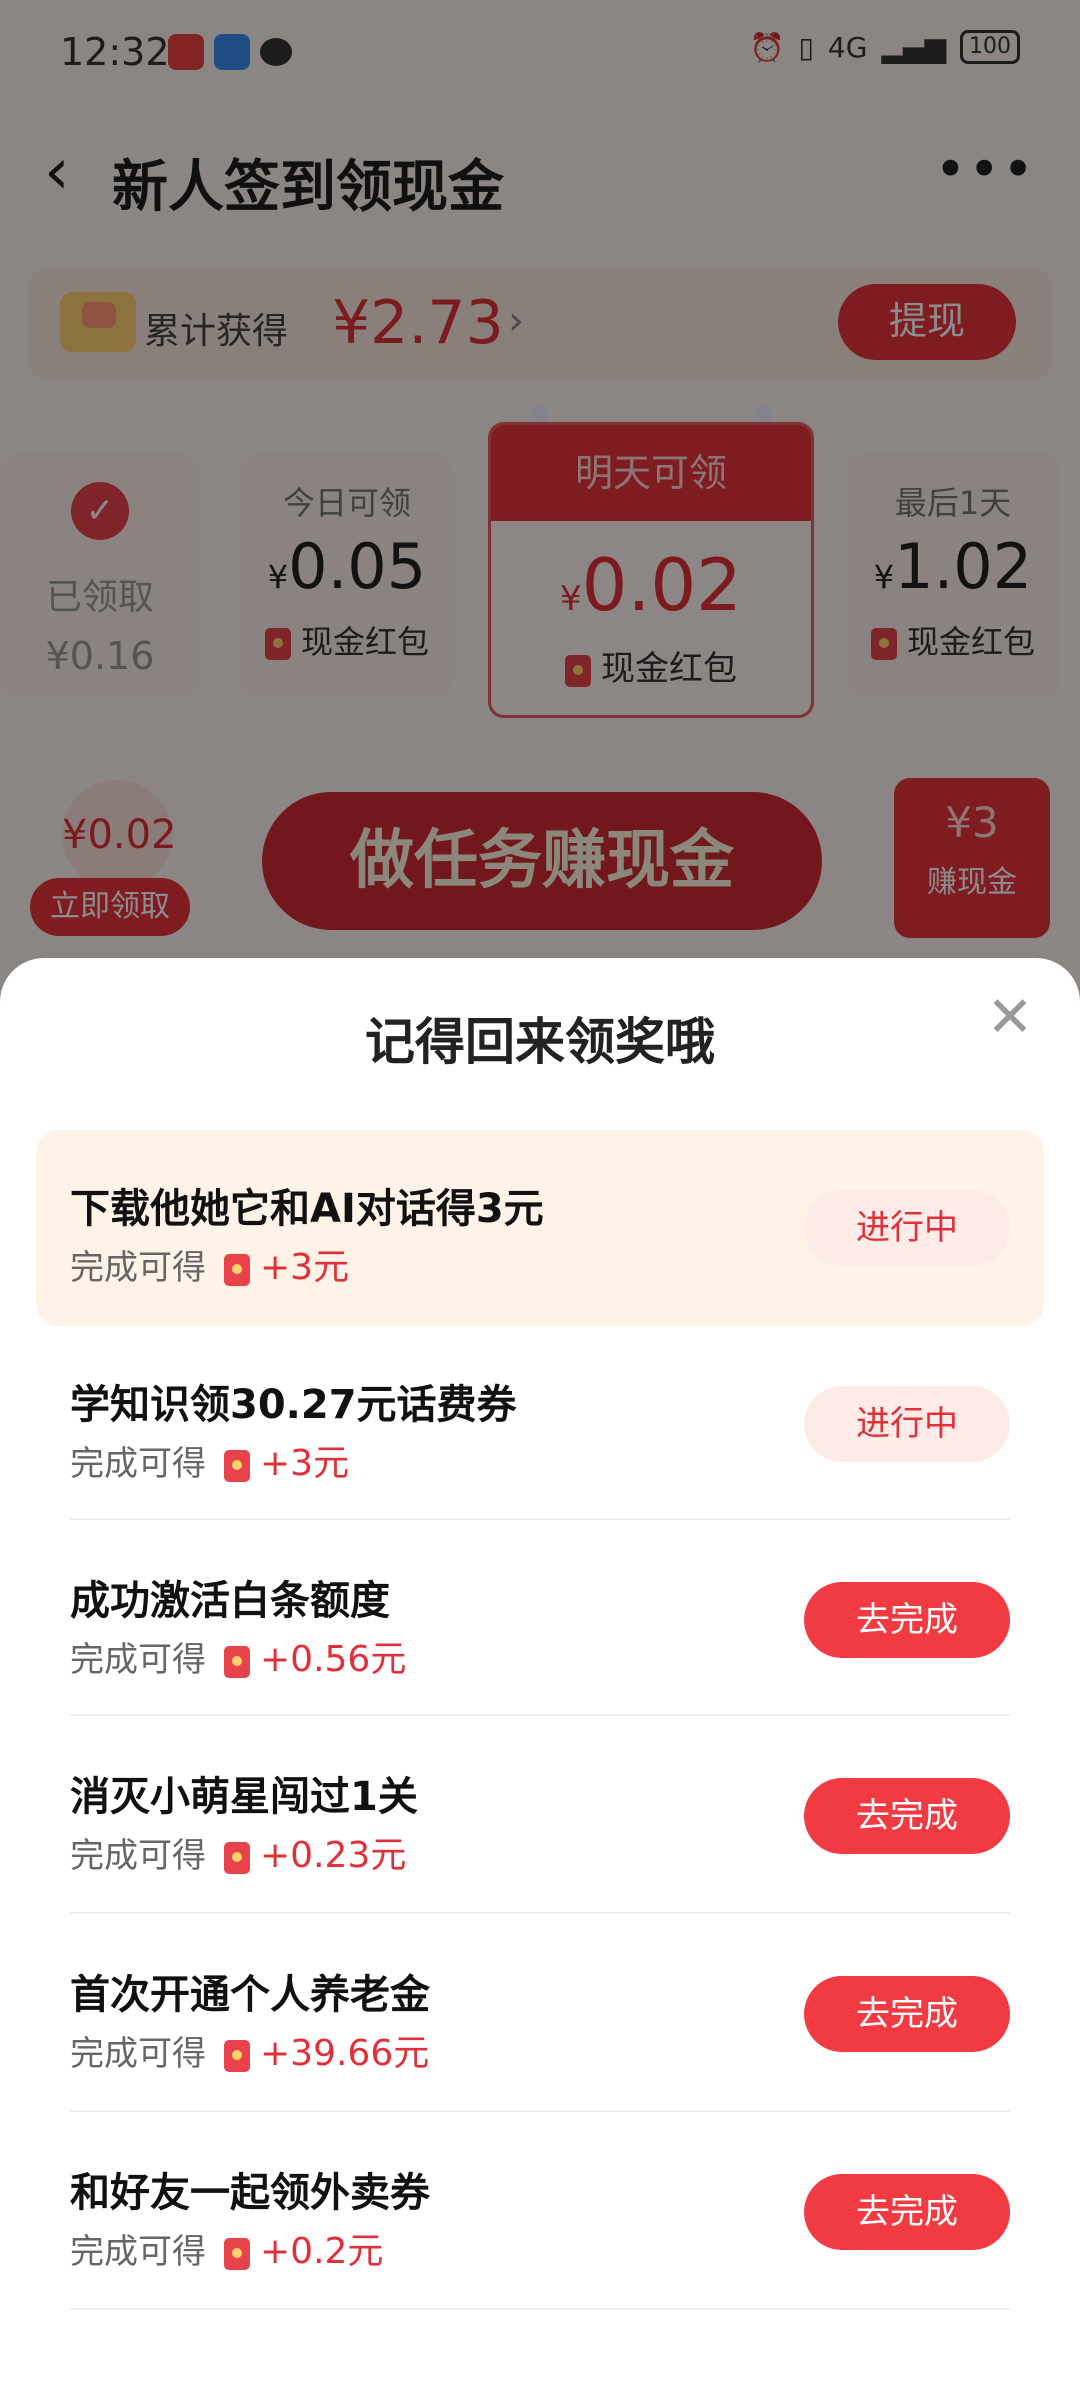 This screenshot has width=1080, height=2388. I want to click on task-reward: 完成可得 +39.66元, so click(249, 2050).